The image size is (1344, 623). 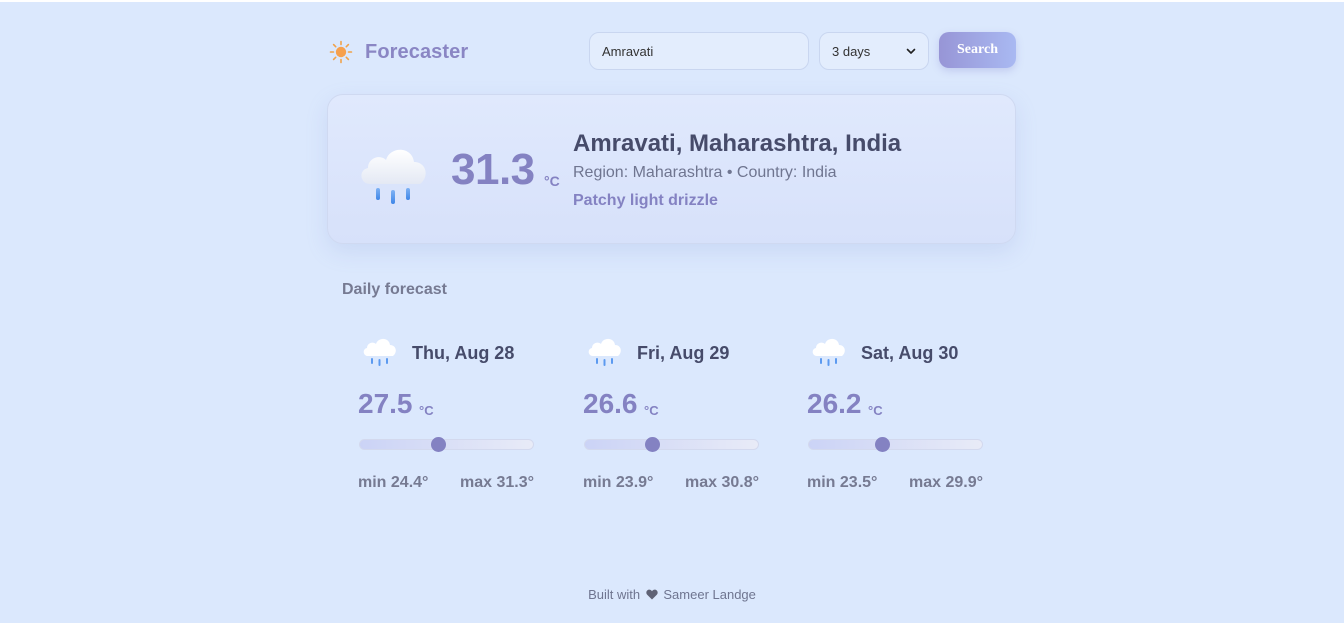 I want to click on forecast-date: Fri, Aug 29, so click(x=683, y=353).